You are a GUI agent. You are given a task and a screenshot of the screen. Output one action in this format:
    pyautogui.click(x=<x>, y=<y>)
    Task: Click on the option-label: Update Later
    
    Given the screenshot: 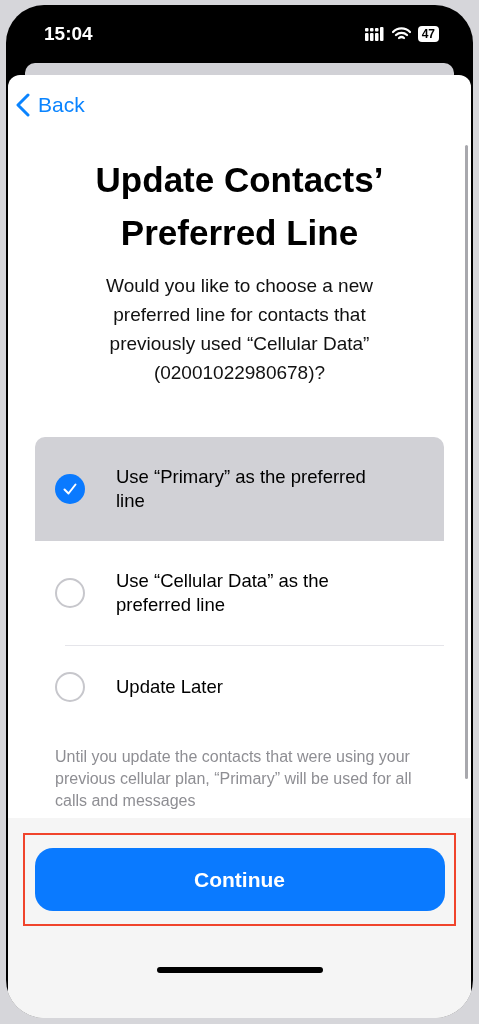 What is the action you would take?
    pyautogui.click(x=169, y=687)
    